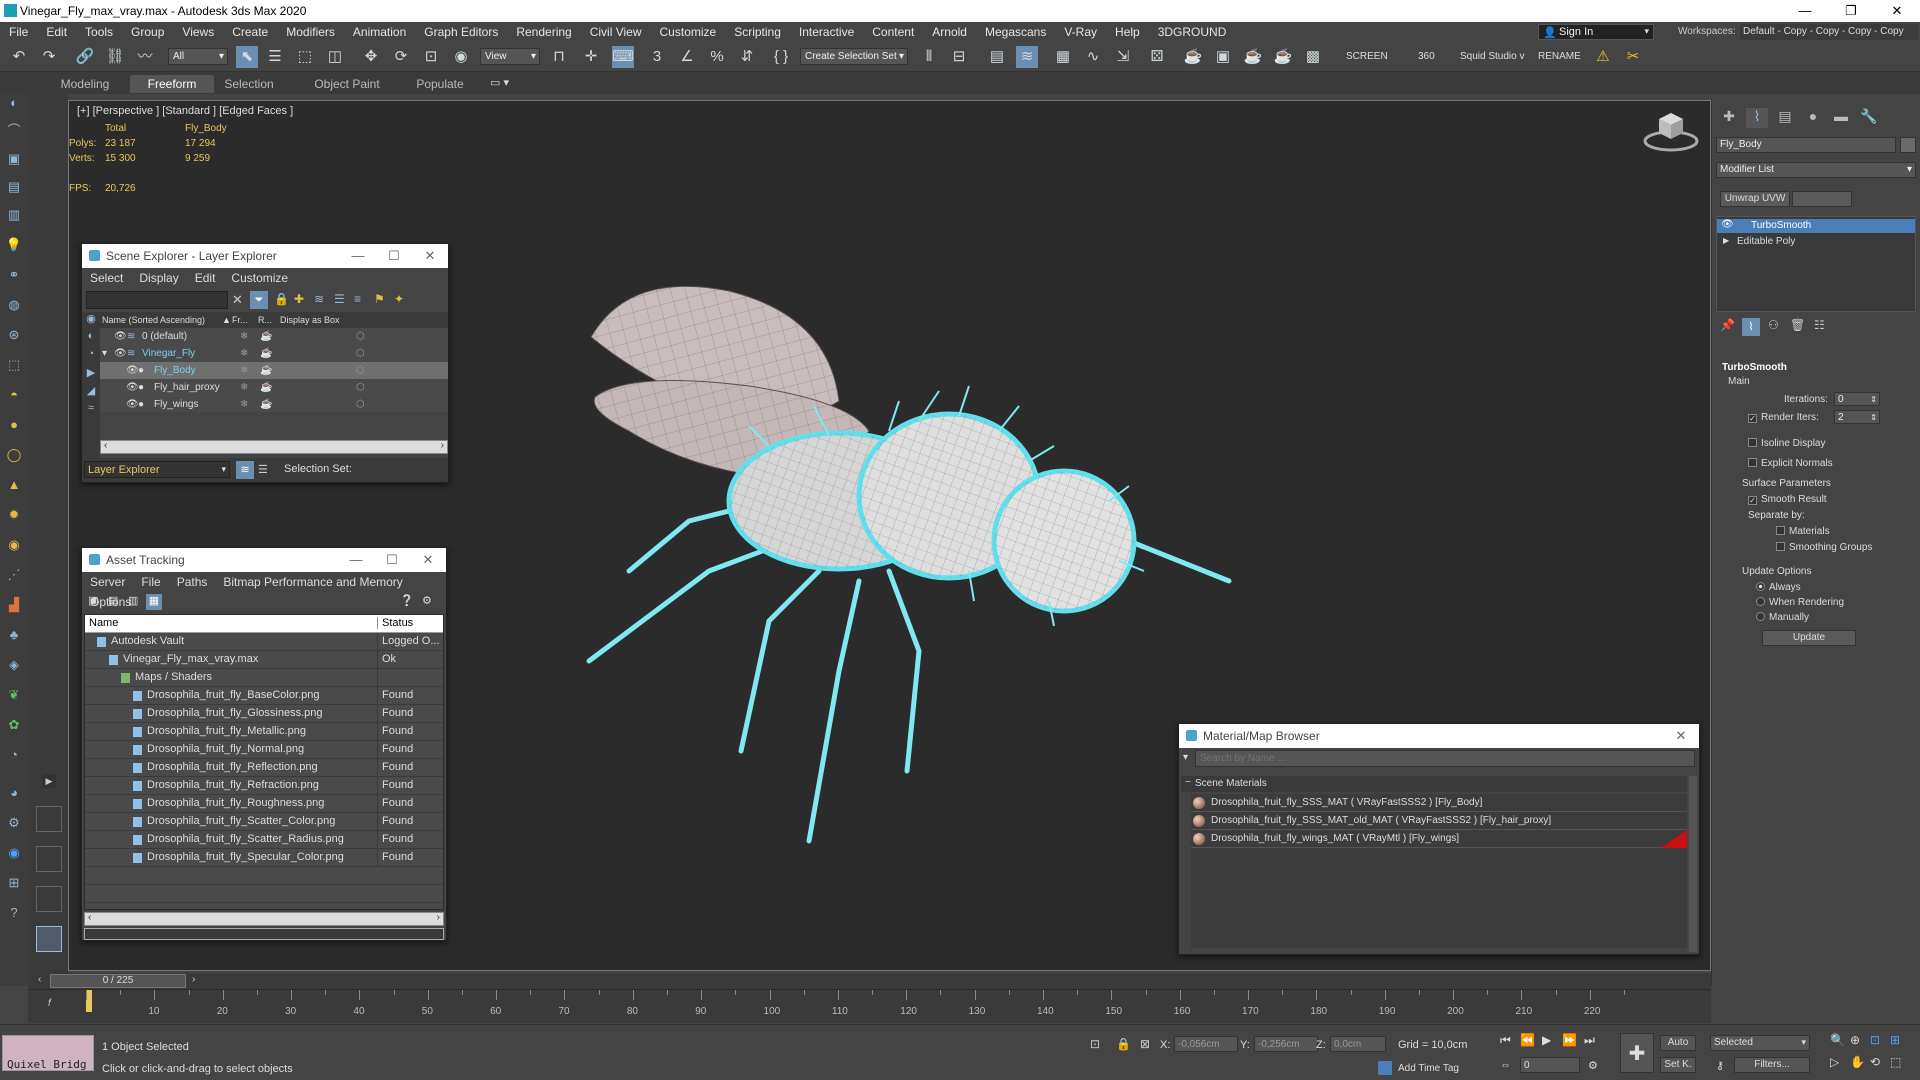 This screenshot has width=1920, height=1080. I want to click on layer-props-icon: ☰, so click(339, 299).